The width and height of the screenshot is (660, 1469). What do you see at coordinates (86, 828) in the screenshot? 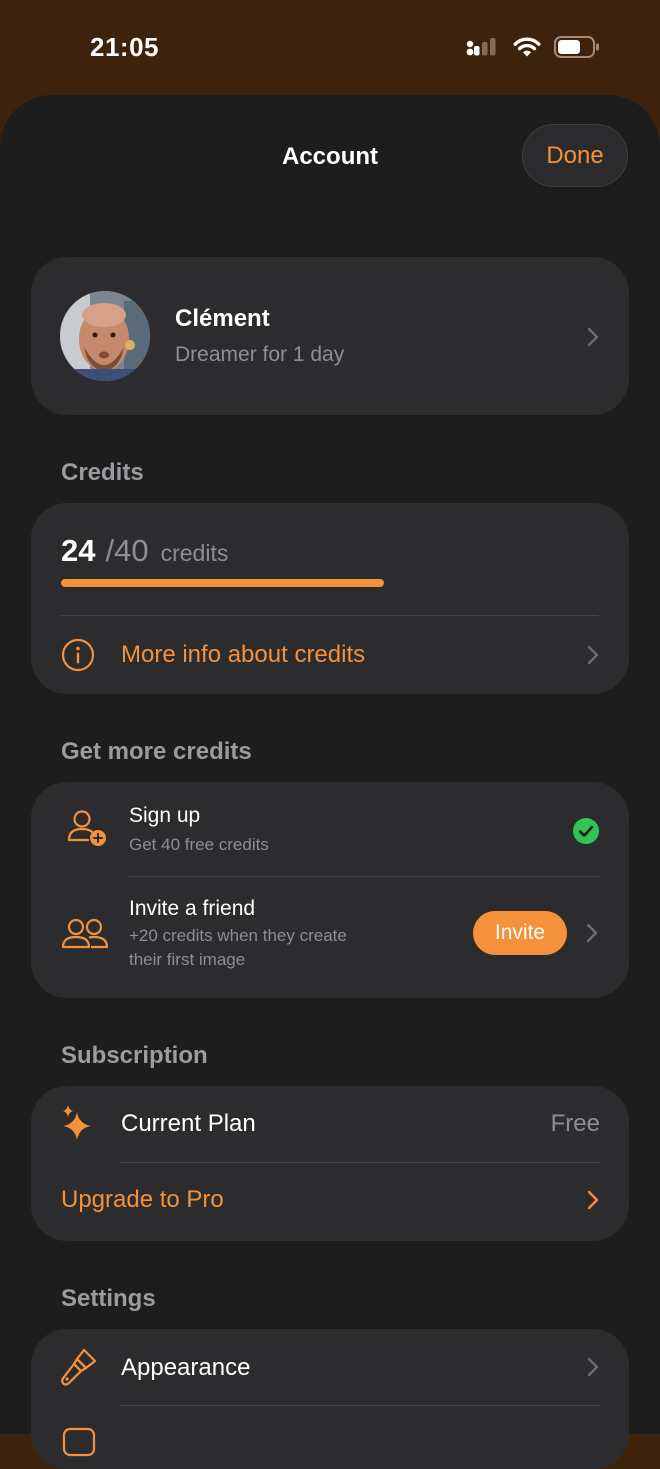
I see `add-user-icon` at bounding box center [86, 828].